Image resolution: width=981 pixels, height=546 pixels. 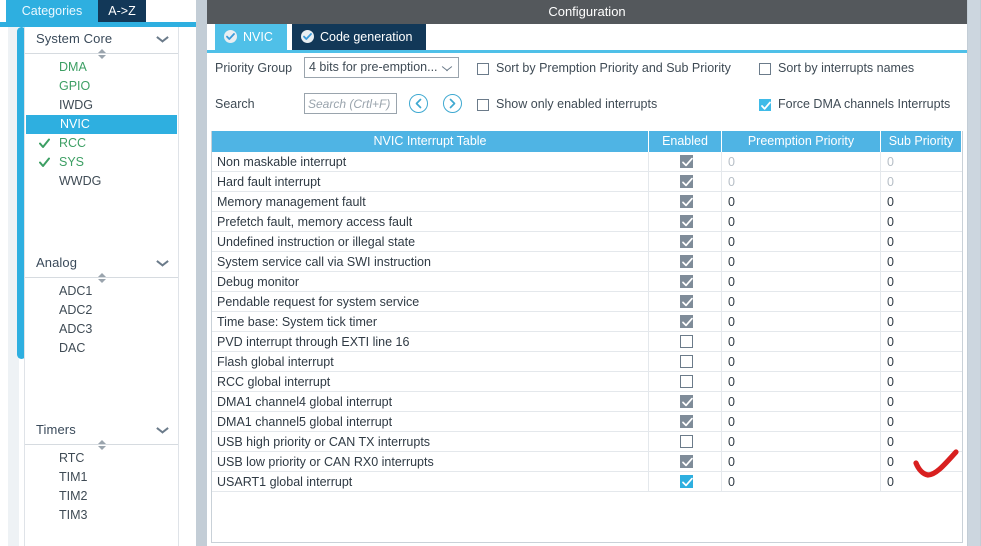 What do you see at coordinates (350, 103) in the screenshot?
I see `search-input` at bounding box center [350, 103].